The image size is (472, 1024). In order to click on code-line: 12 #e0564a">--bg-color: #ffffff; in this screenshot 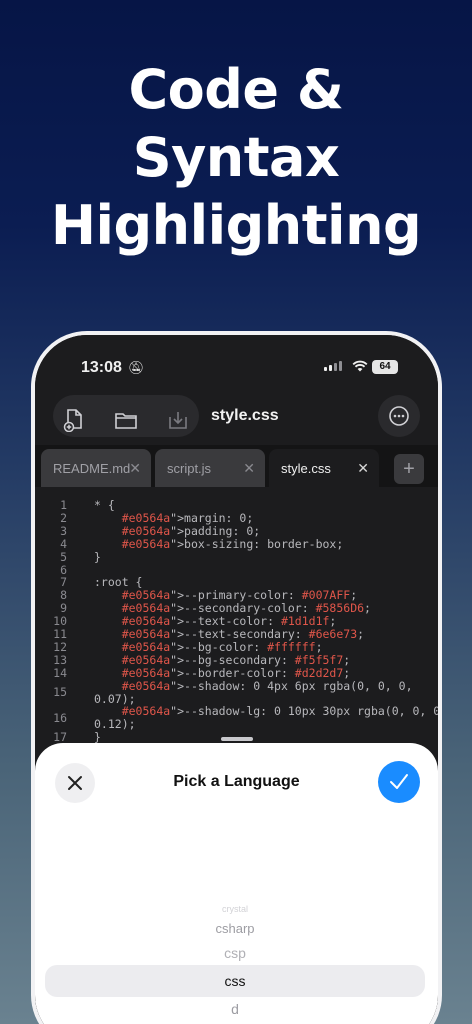, I will do `click(236, 646)`.